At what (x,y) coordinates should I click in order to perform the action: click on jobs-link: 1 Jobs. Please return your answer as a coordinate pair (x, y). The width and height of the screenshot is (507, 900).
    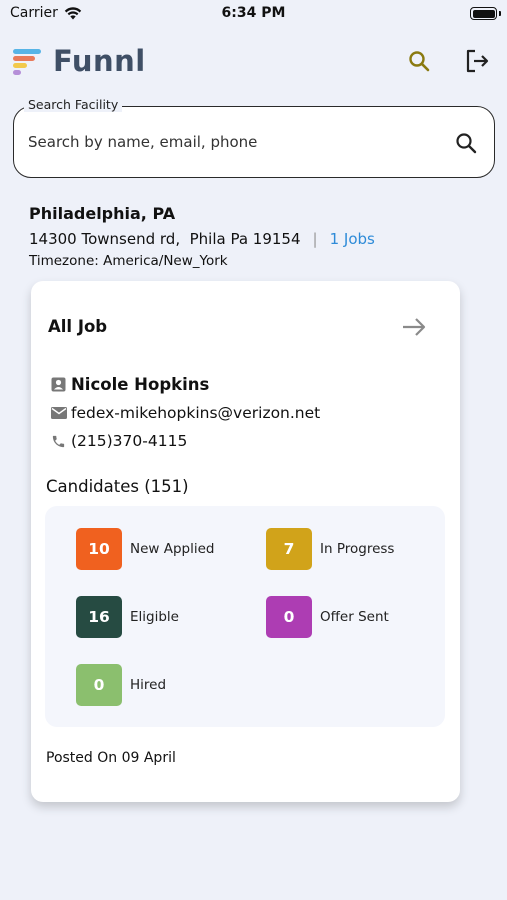
    Looking at the image, I should click on (352, 239).